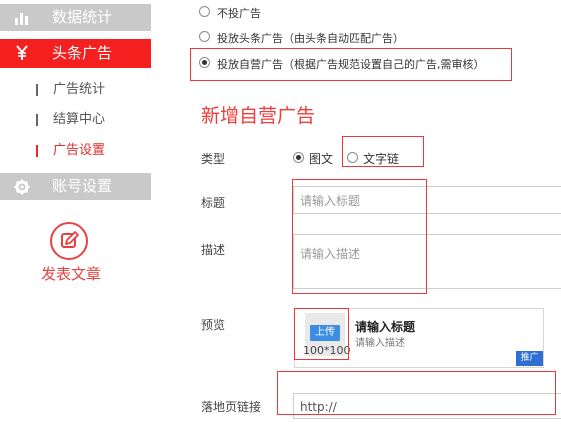 This screenshot has height=424, width=561. Describe the element at coordinates (321, 159) in the screenshot. I see `radio-label-image-text: 图文` at that location.